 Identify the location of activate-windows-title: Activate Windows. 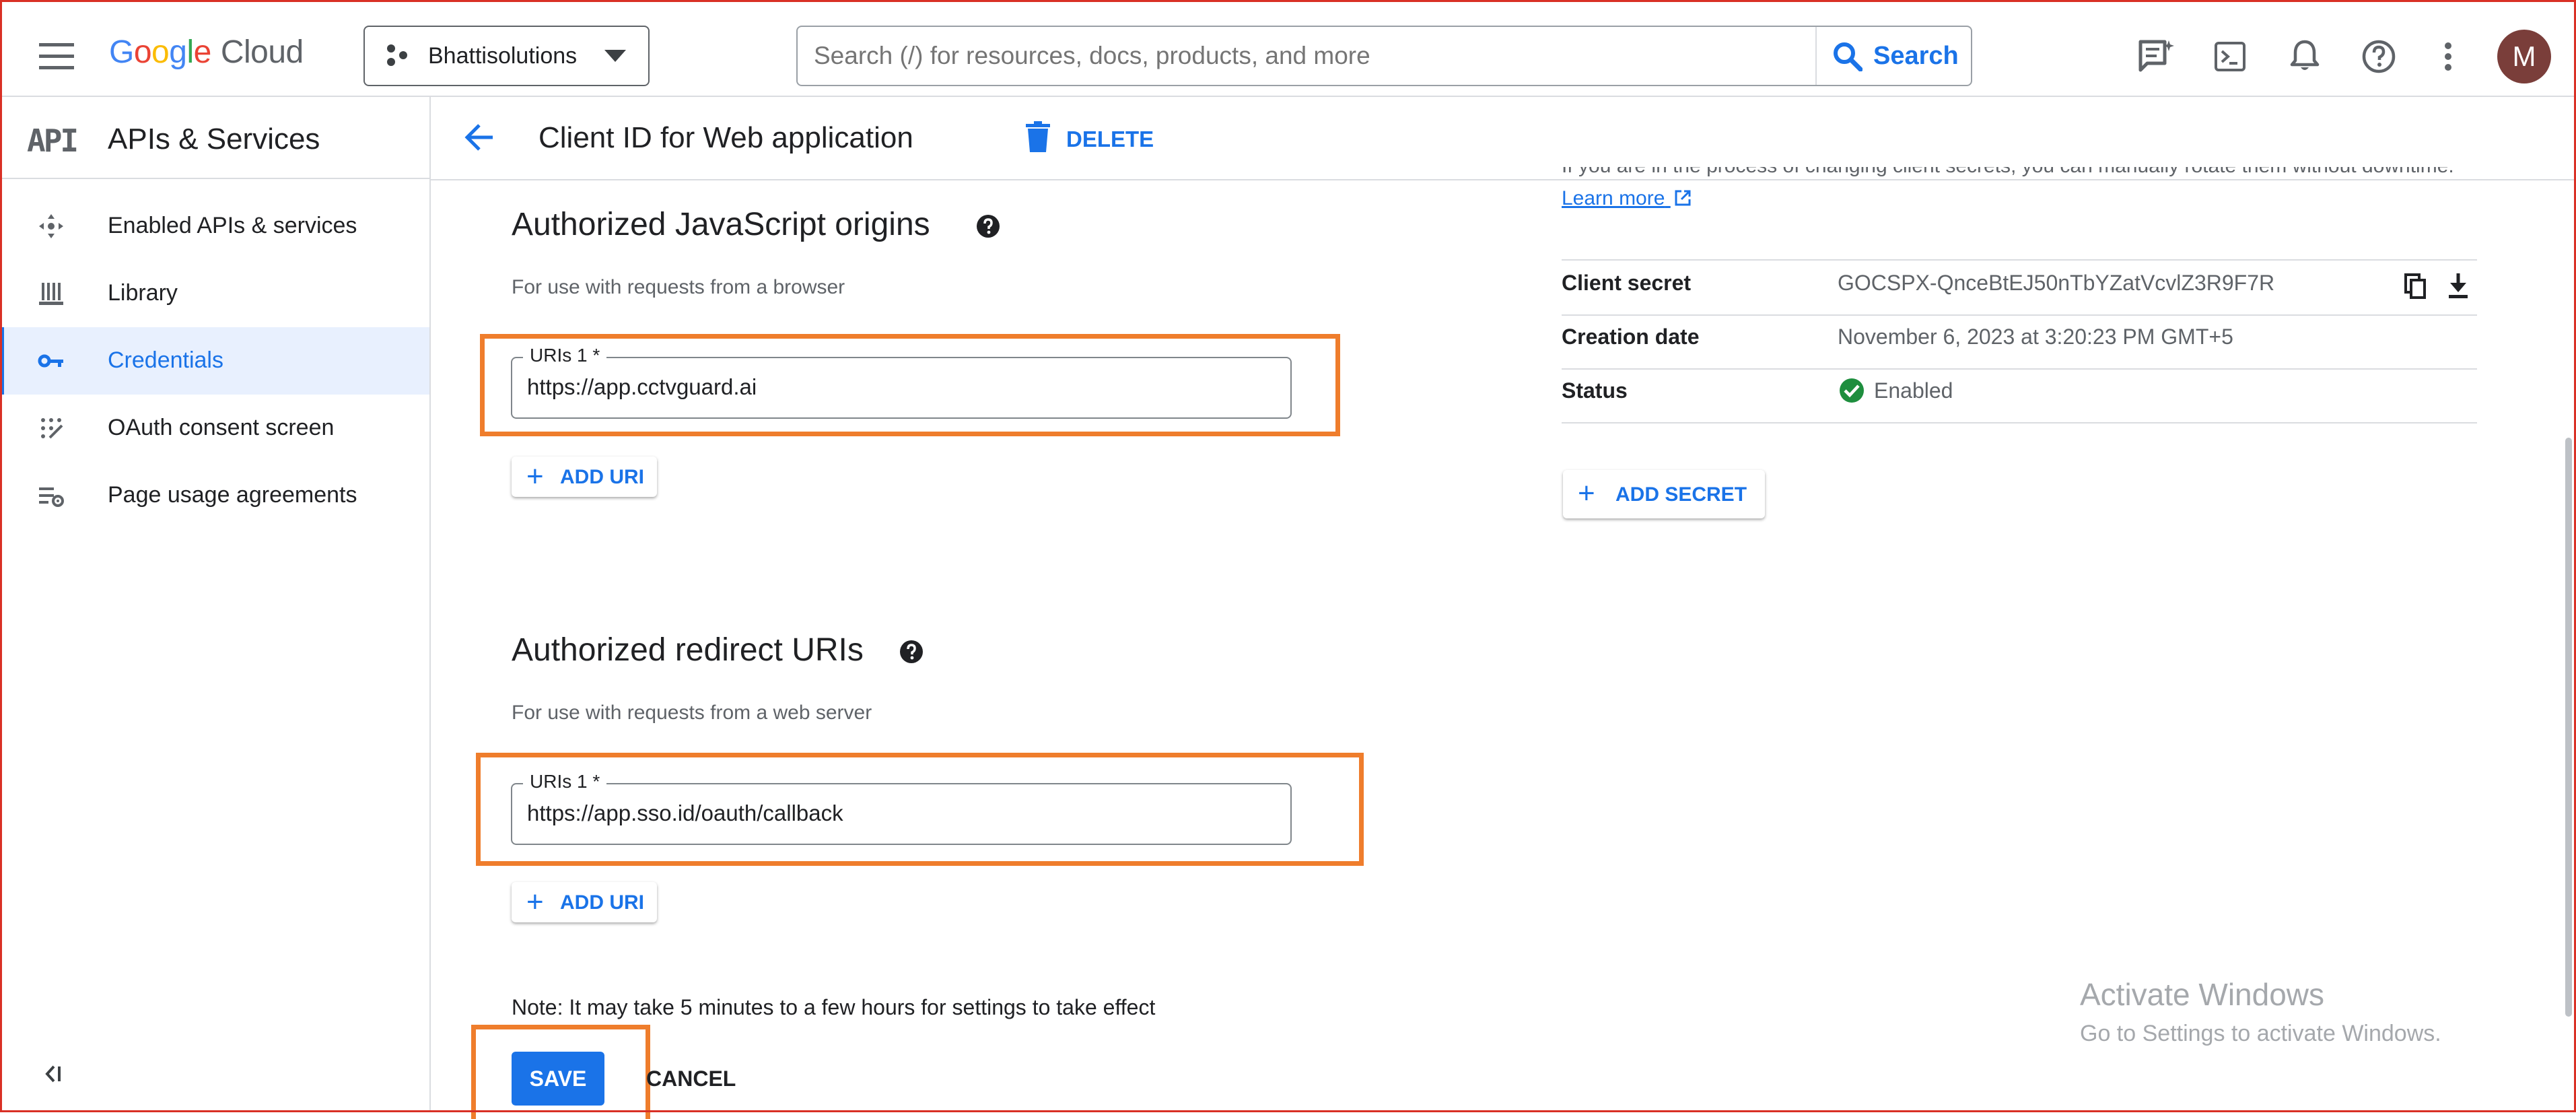
(2202, 995).